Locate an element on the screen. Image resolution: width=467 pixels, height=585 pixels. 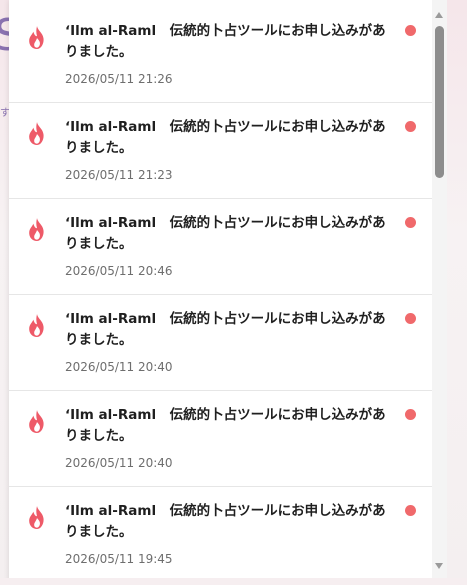
scroll-up-arrow-icon is located at coordinates (439, 15).